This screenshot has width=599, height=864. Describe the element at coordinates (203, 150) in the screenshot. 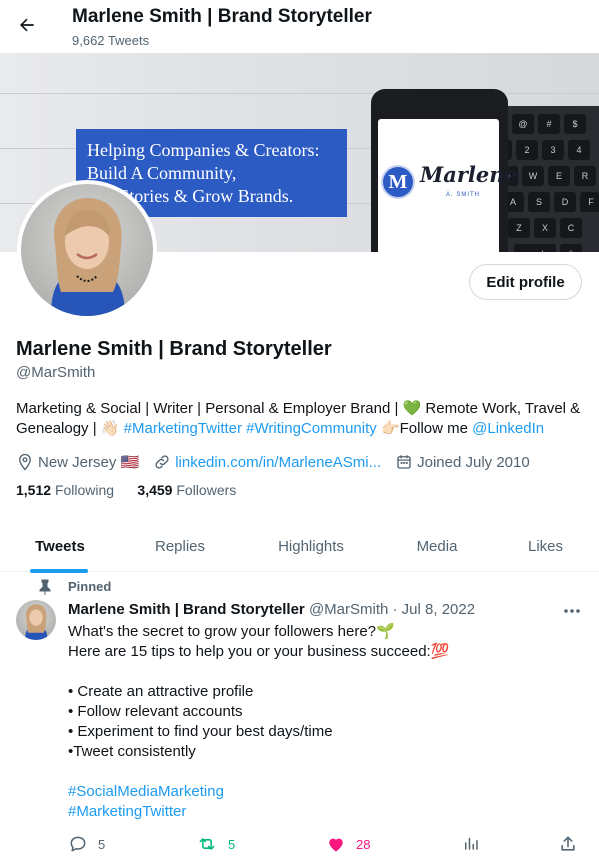

I see `banner-line: Helping Companies & Creators:` at that location.